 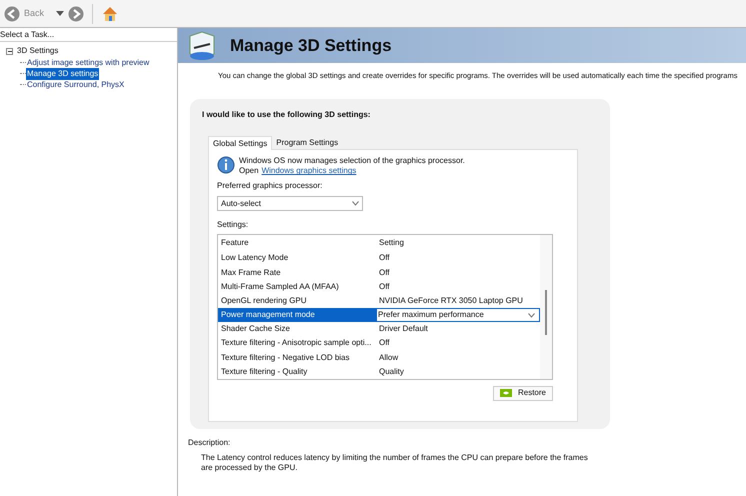 What do you see at coordinates (9, 51) in the screenshot?
I see `collapse-icon` at bounding box center [9, 51].